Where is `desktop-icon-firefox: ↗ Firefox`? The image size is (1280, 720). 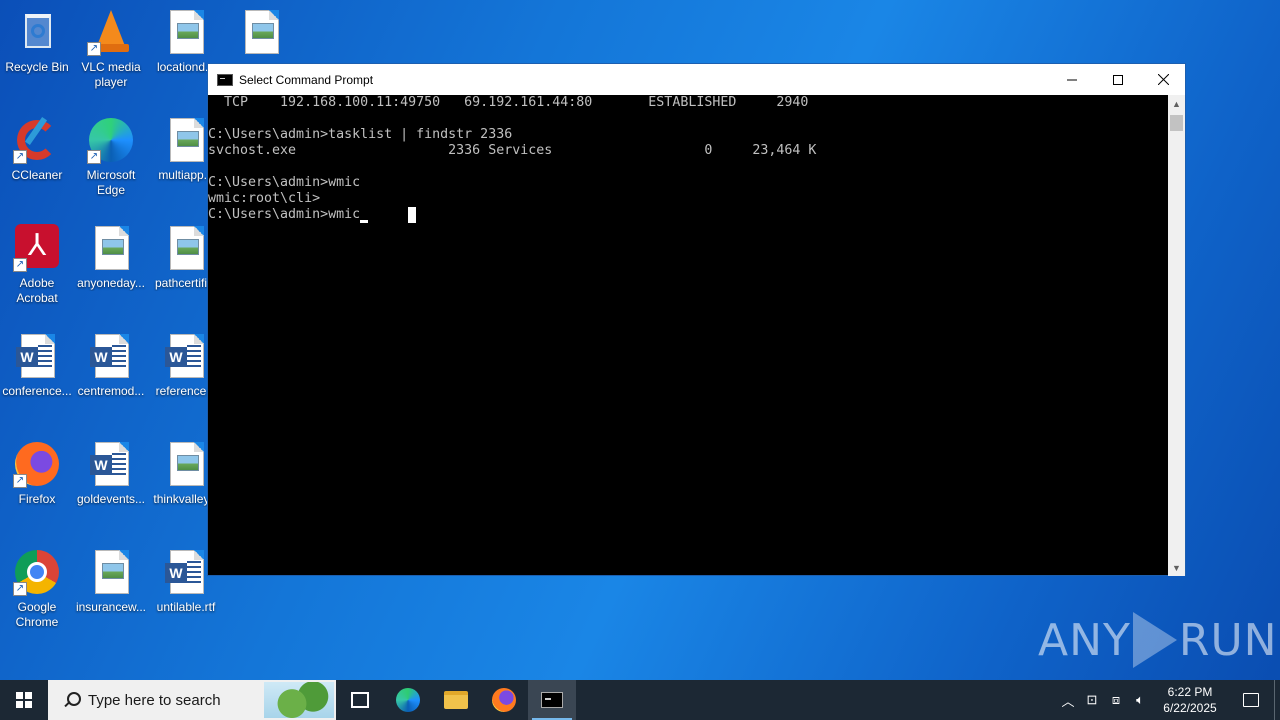
desktop-icon-firefox: ↗ Firefox is located at coordinates (37, 473).